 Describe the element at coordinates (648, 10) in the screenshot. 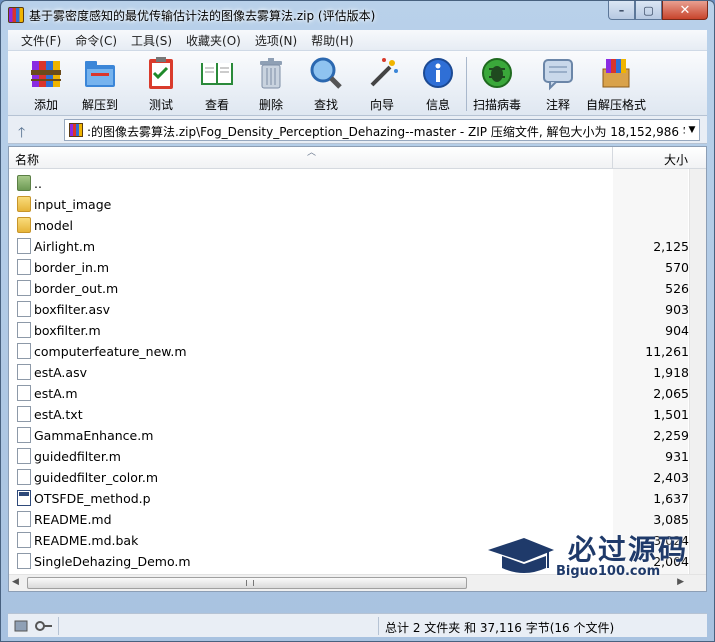

I see `maximize-button: ▢` at that location.